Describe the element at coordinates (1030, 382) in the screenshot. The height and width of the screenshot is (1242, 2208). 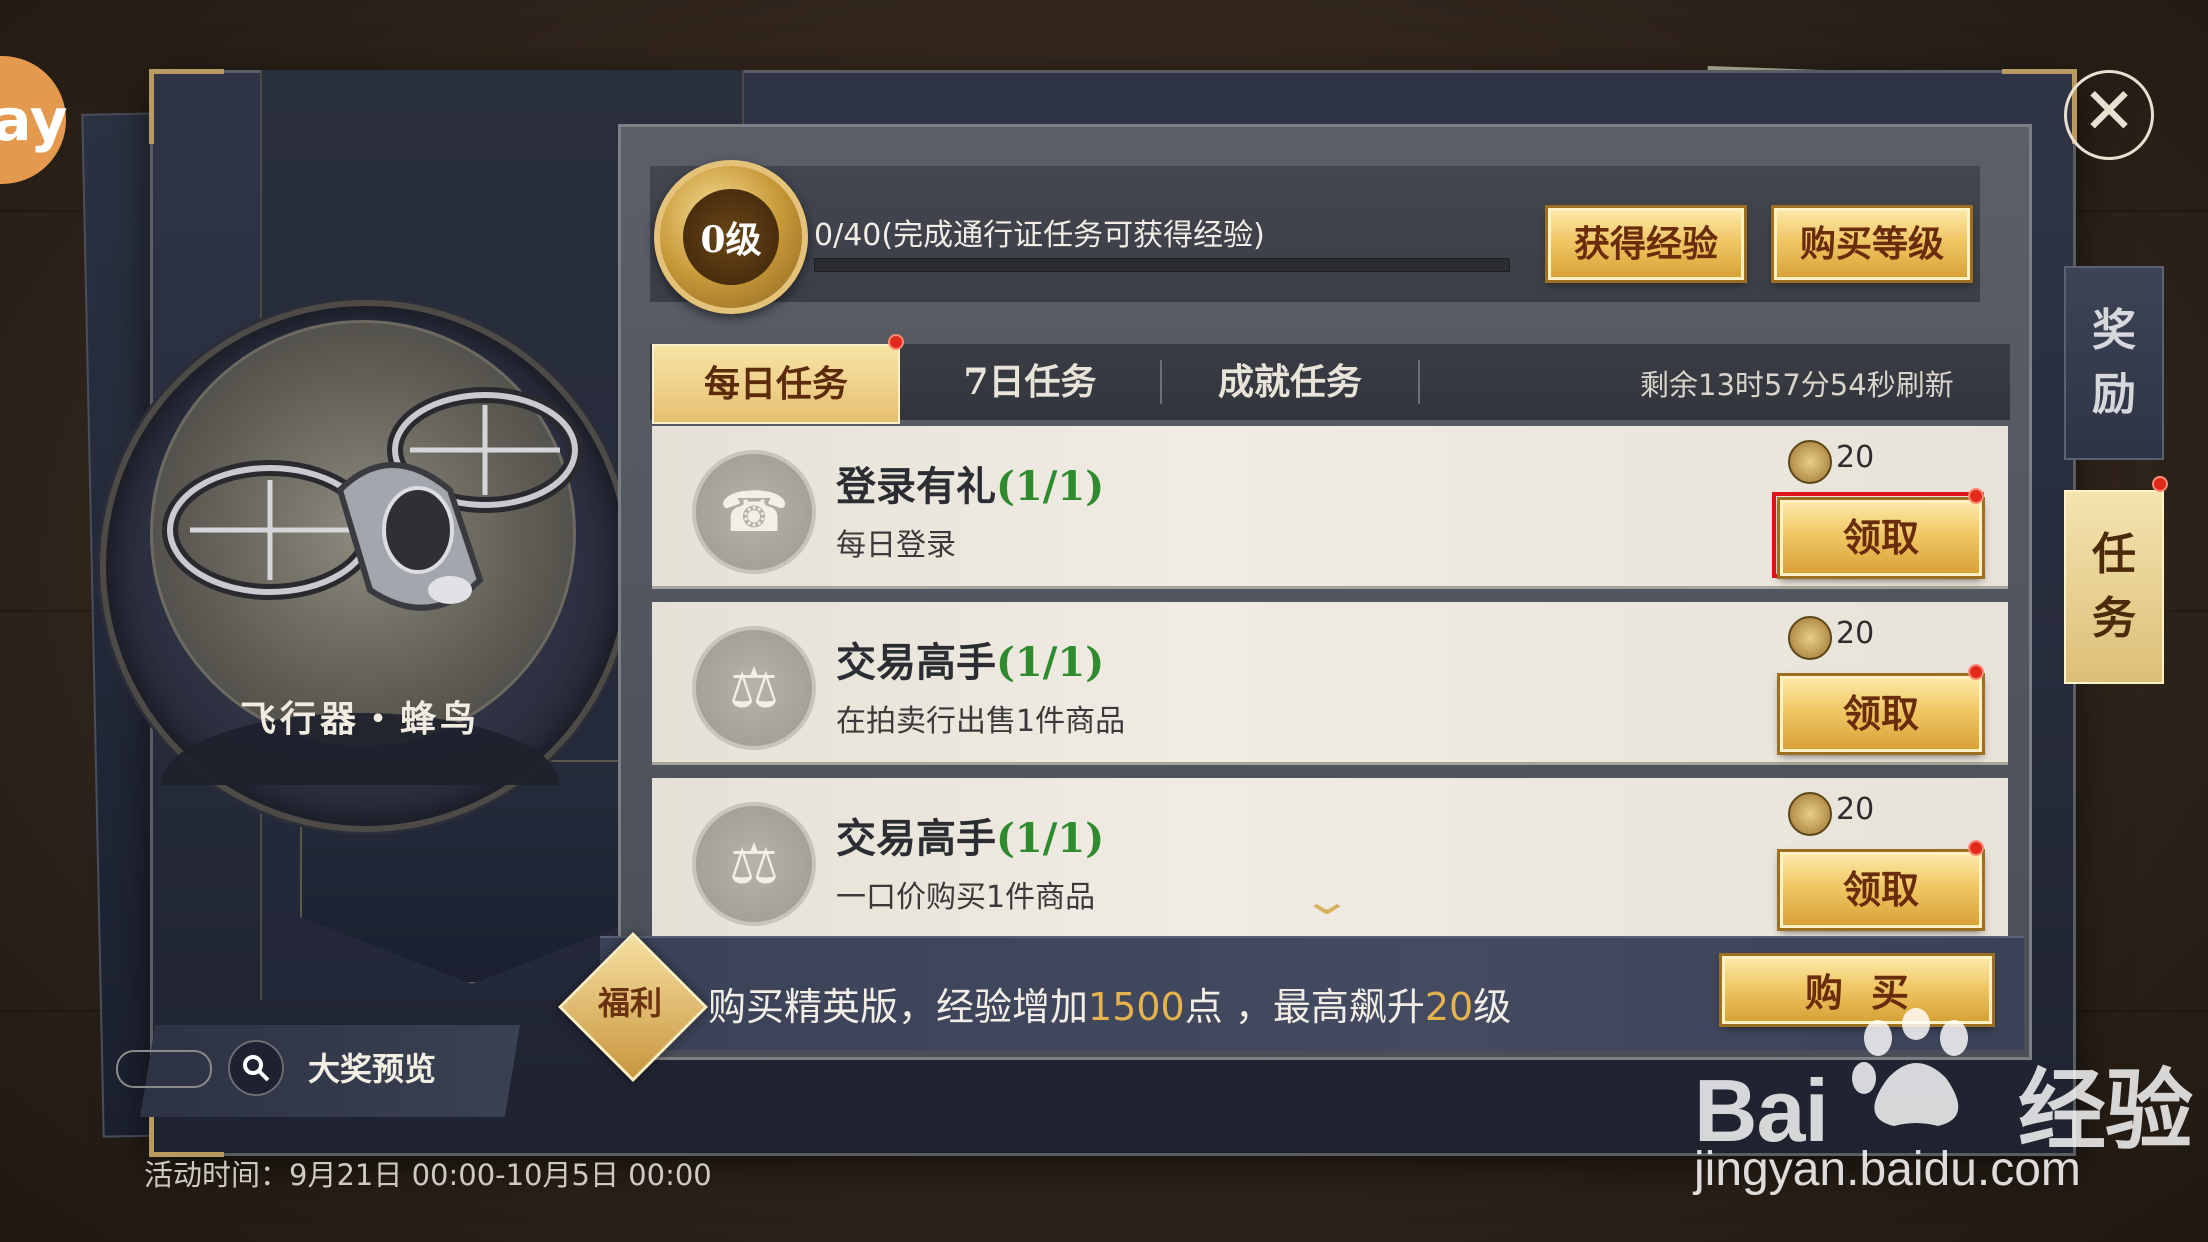
I see `tab-7day-tasks: 7日任务` at that location.